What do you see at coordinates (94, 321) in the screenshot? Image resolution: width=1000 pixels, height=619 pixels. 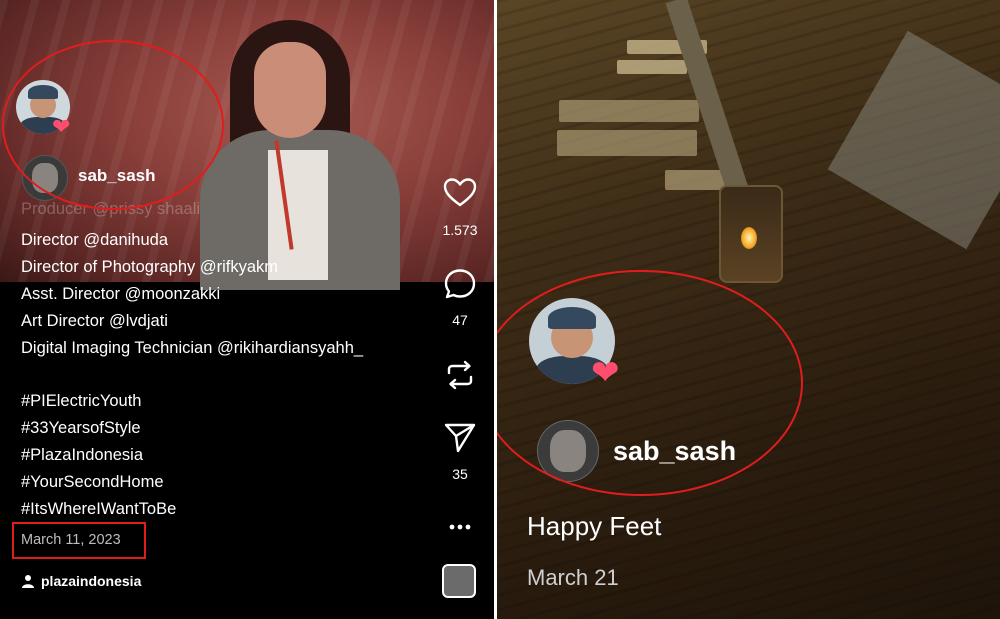 I see `credit-line: Art Director @lvdjati` at bounding box center [94, 321].